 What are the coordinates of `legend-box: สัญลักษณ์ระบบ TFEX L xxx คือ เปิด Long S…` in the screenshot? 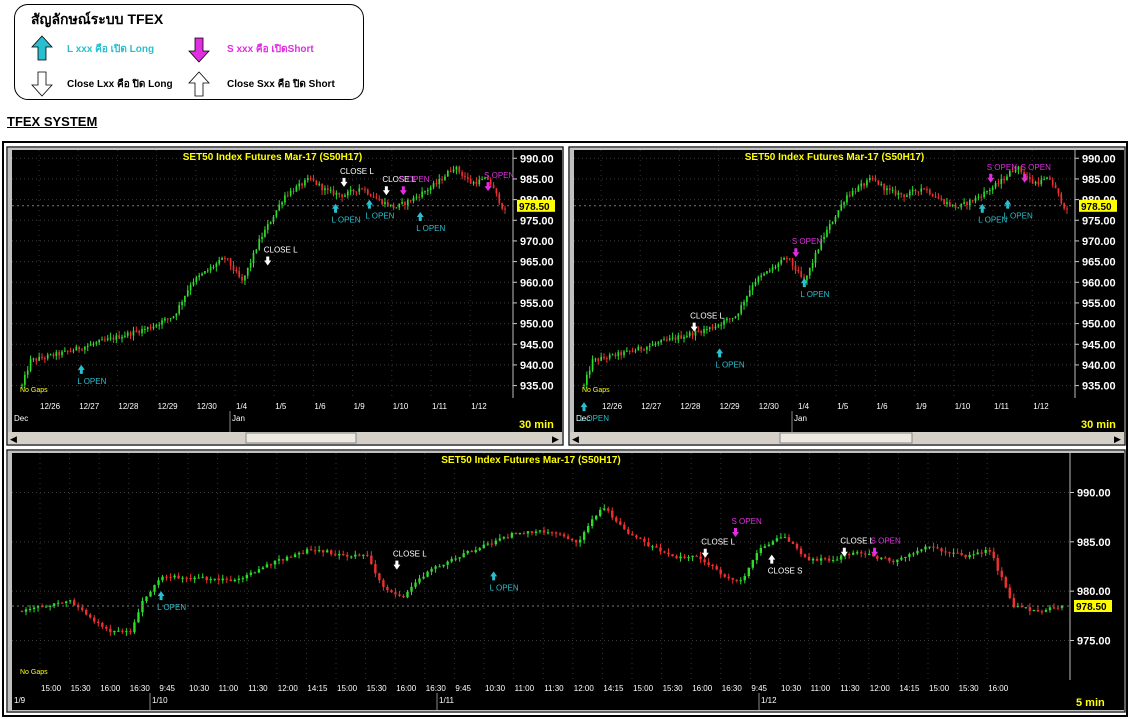 It's located at (189, 52).